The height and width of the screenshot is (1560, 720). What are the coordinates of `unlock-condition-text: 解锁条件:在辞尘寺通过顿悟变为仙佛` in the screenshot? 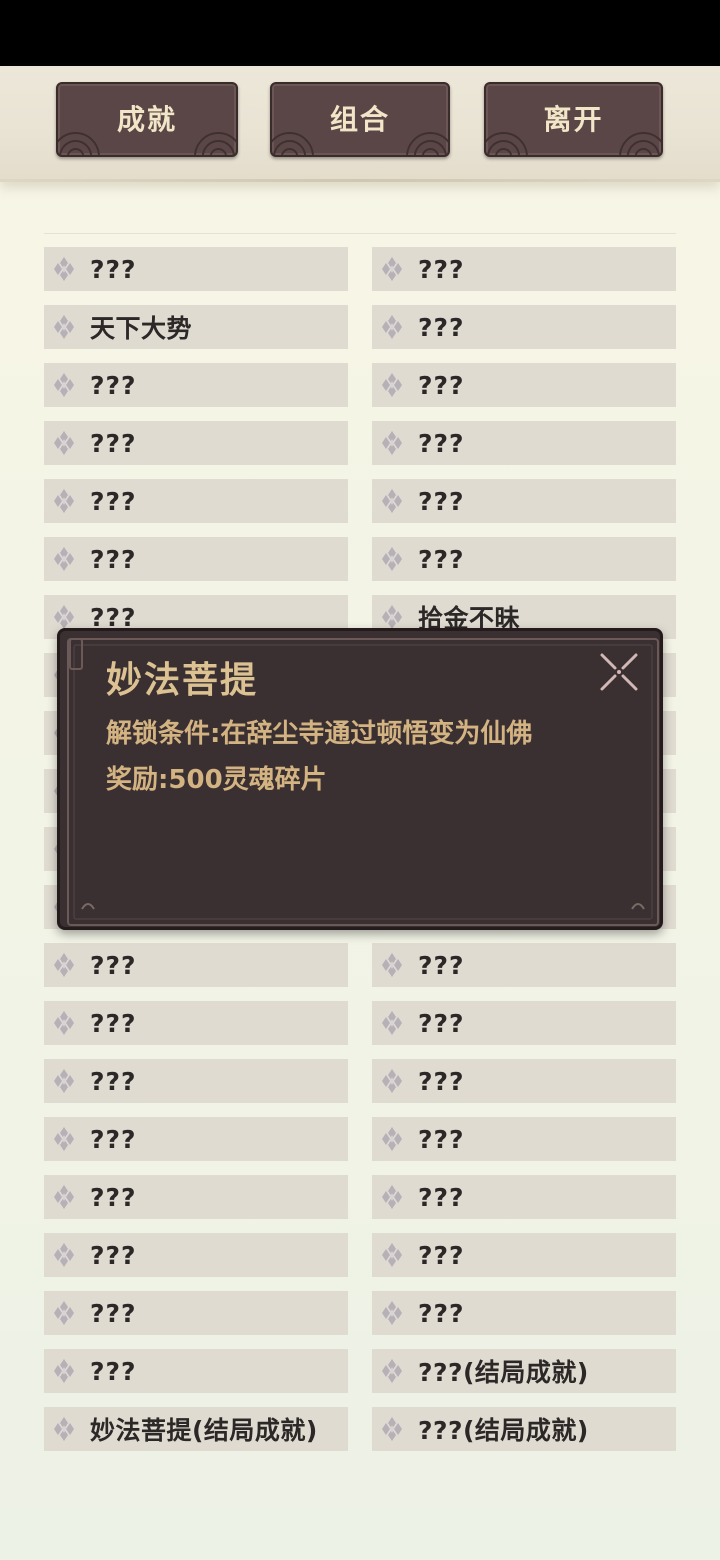 It's located at (319, 734).